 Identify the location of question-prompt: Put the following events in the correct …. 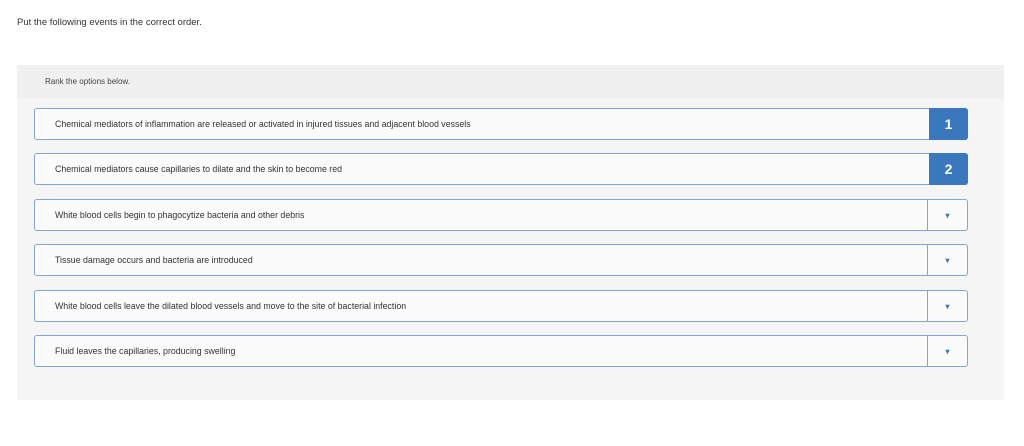
(109, 22).